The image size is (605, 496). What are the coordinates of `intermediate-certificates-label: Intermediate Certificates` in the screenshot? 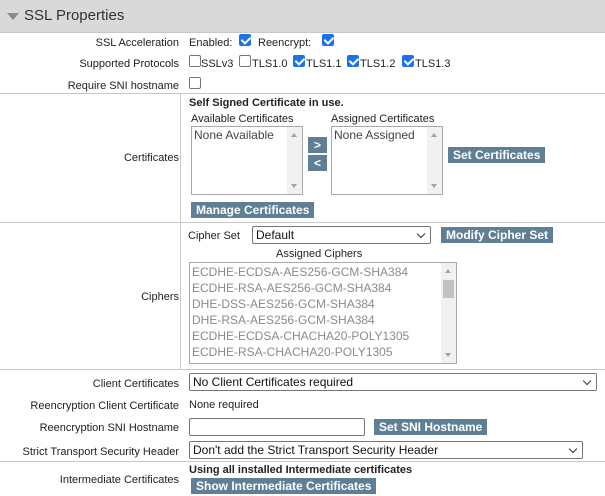 It's located at (119, 480).